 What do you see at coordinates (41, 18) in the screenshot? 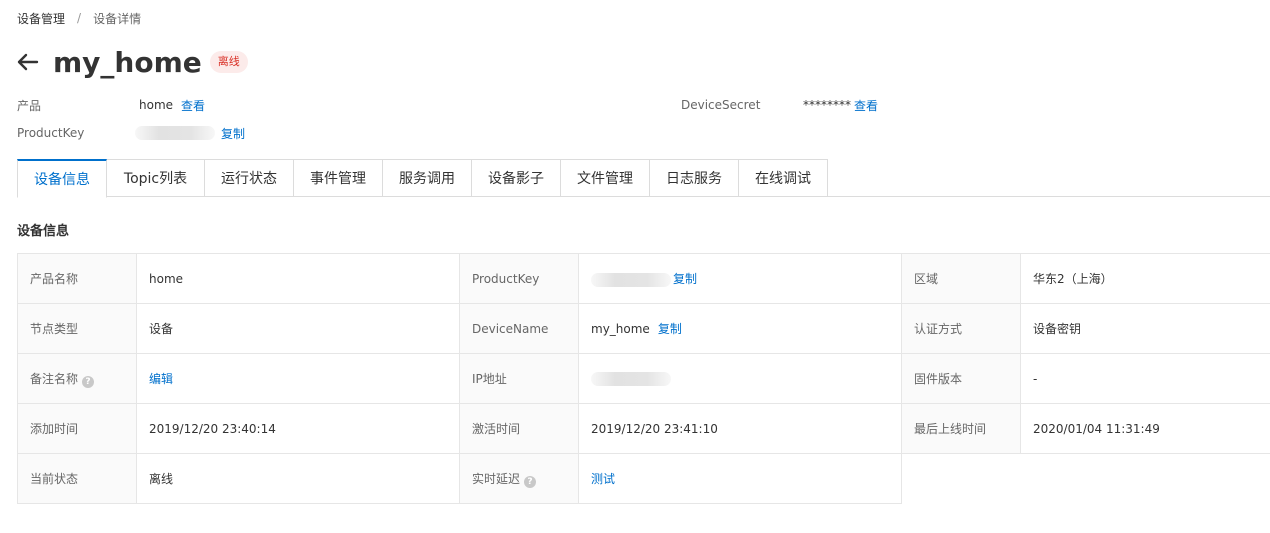
I see `breadcrumb-device-management: 设备管理` at bounding box center [41, 18].